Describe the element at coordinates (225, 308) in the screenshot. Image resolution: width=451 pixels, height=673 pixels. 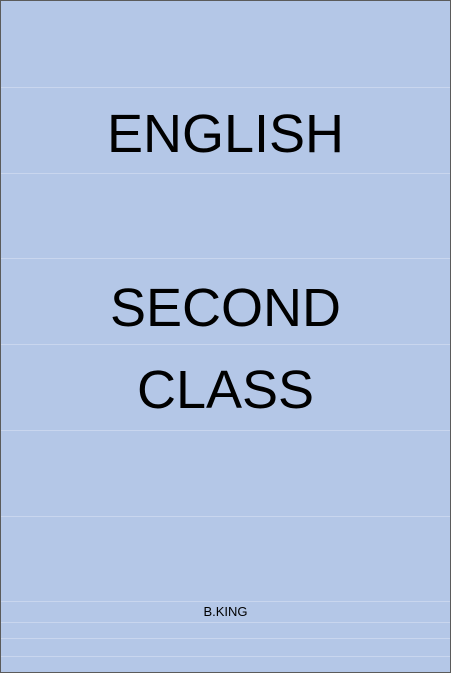
I see `cover-level-title-line-1: SECOND` at that location.